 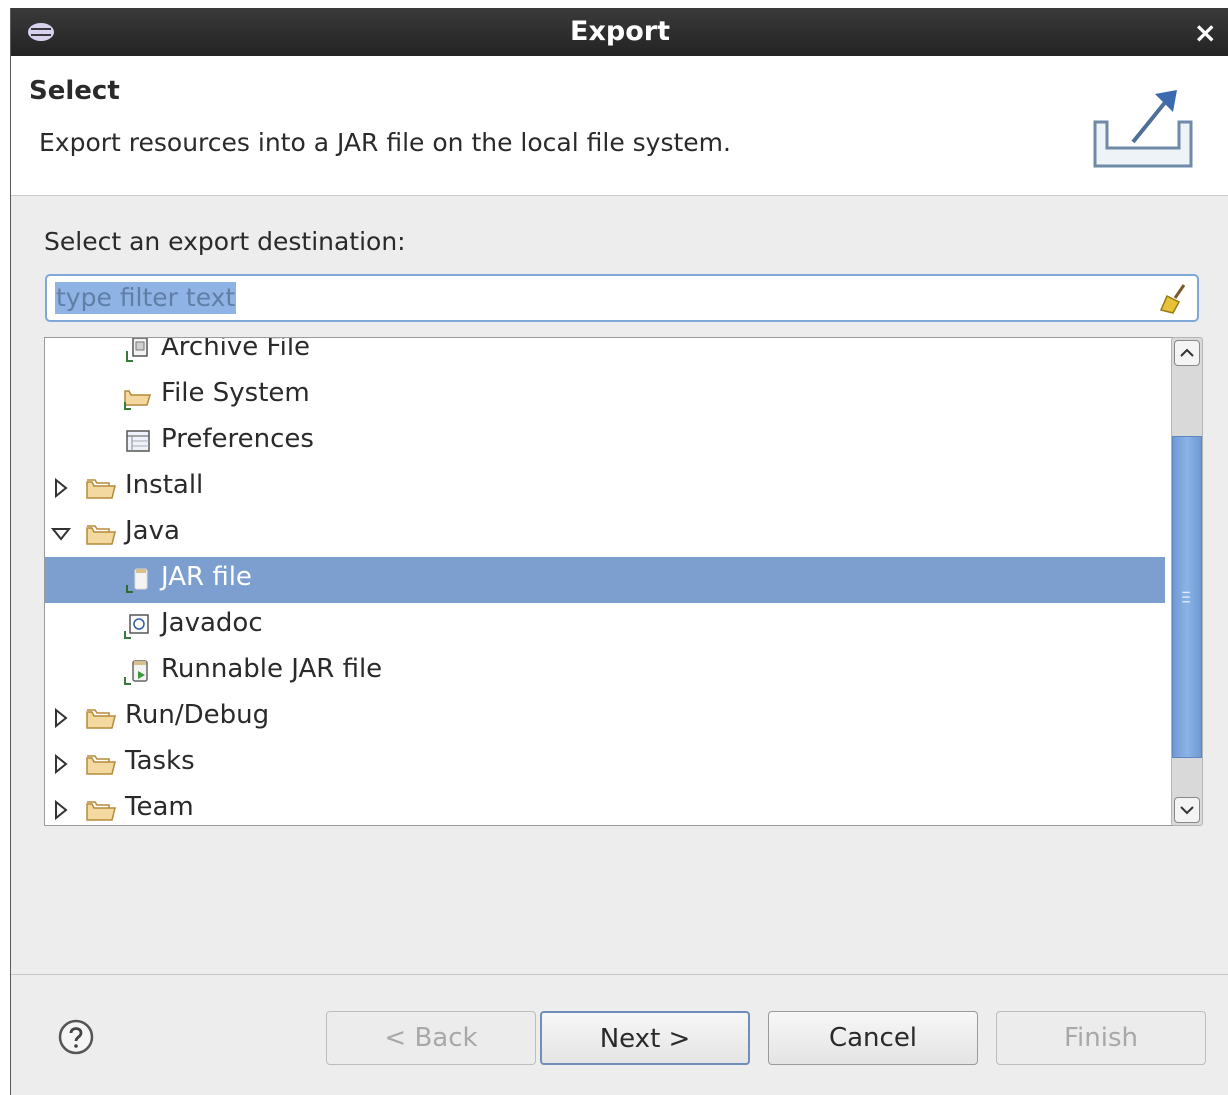 What do you see at coordinates (1143, 129) in the screenshot?
I see `export-wizard-icon` at bounding box center [1143, 129].